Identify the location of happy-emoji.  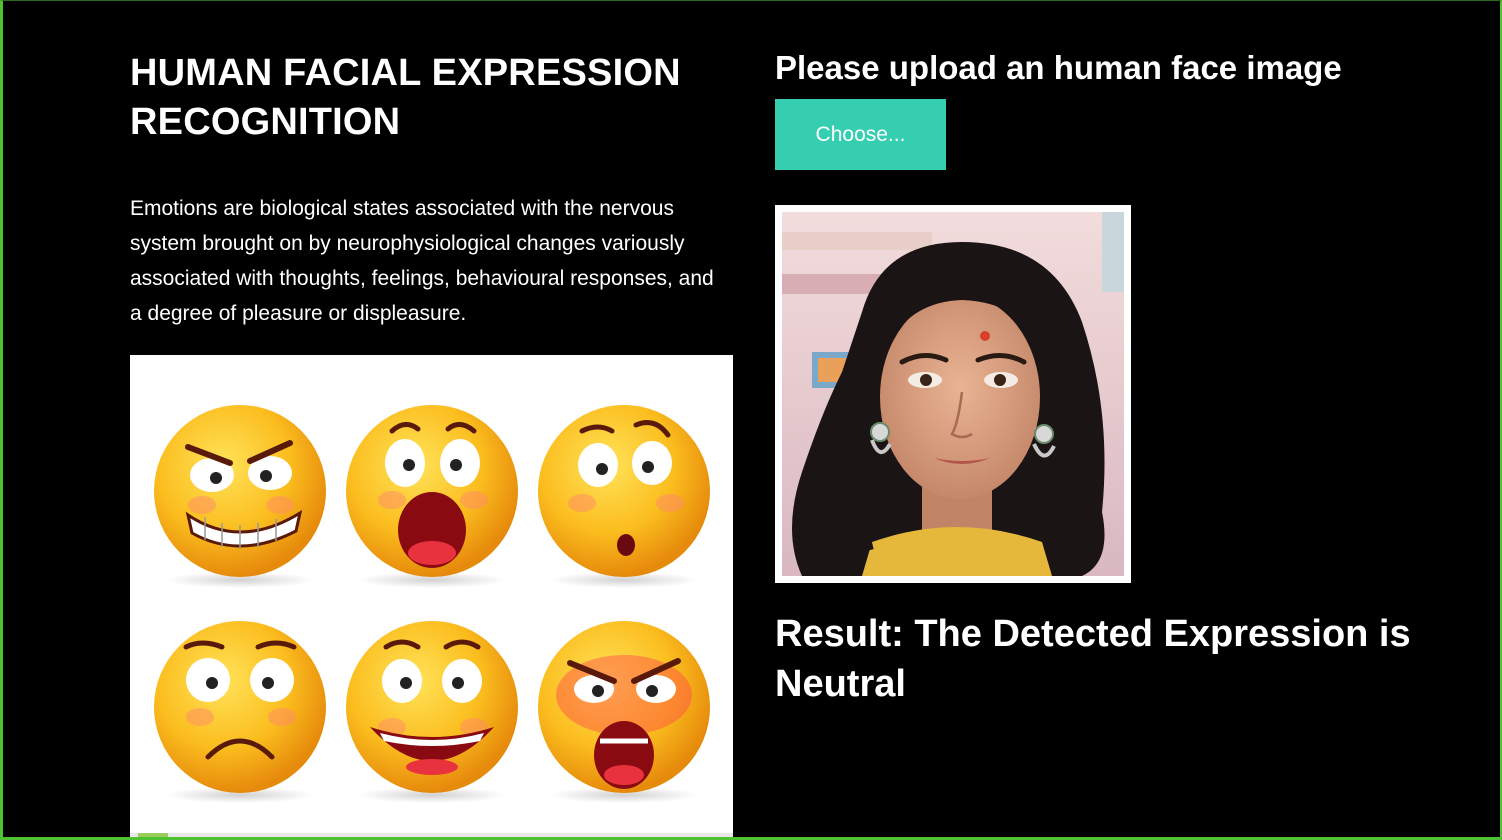
(432, 712).